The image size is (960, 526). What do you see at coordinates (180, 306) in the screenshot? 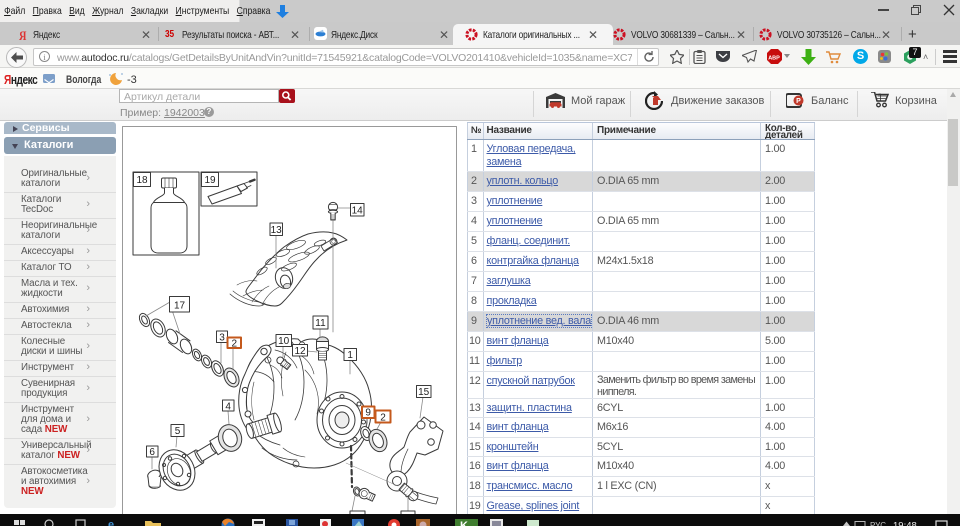
I see `svg-text: 17` at bounding box center [180, 306].